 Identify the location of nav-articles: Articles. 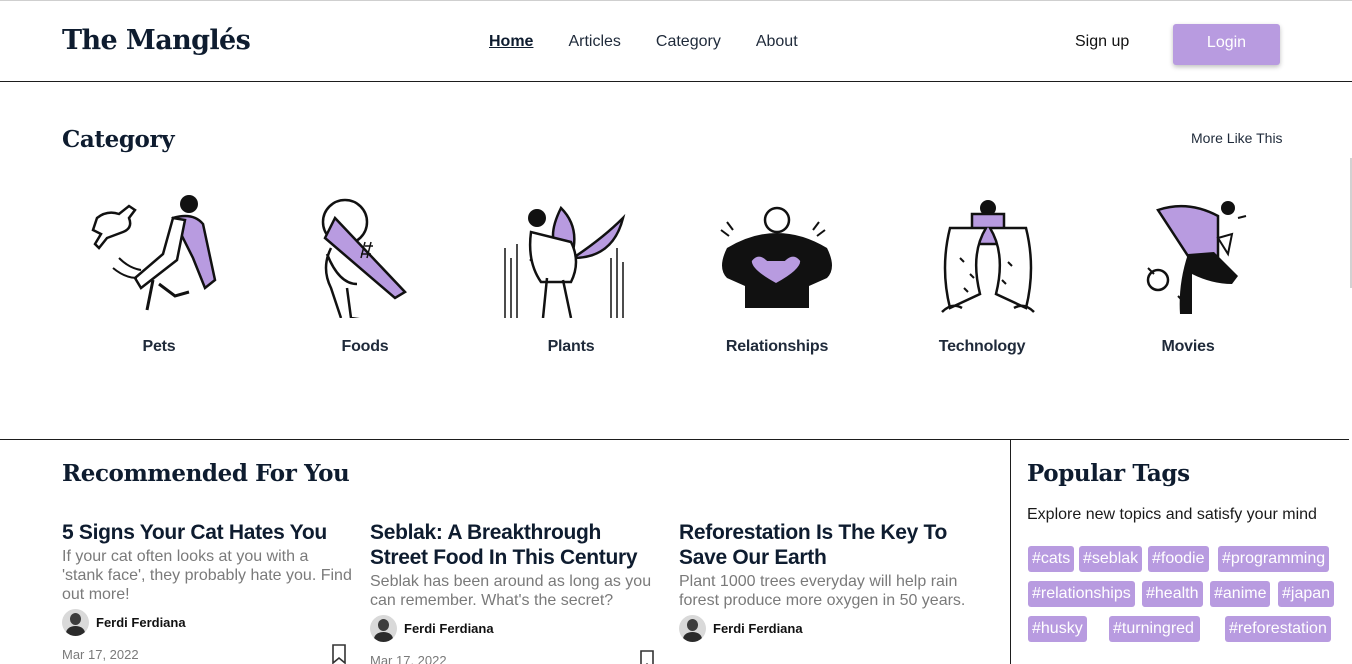
(594, 42).